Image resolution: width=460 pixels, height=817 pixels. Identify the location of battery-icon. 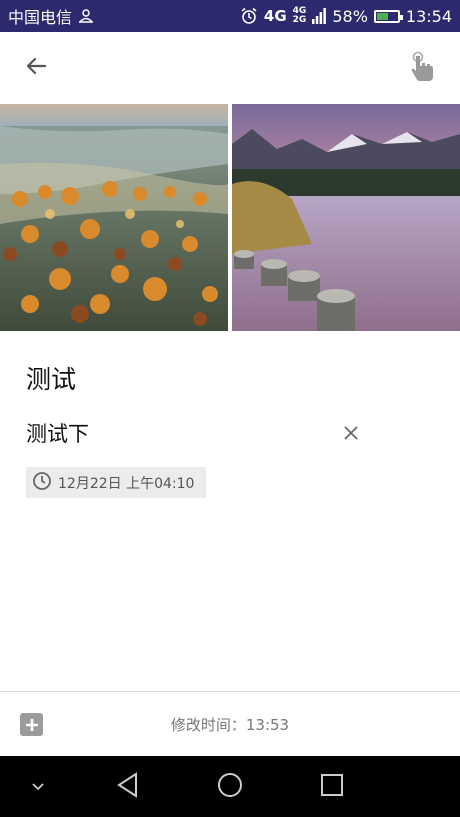
(388, 16).